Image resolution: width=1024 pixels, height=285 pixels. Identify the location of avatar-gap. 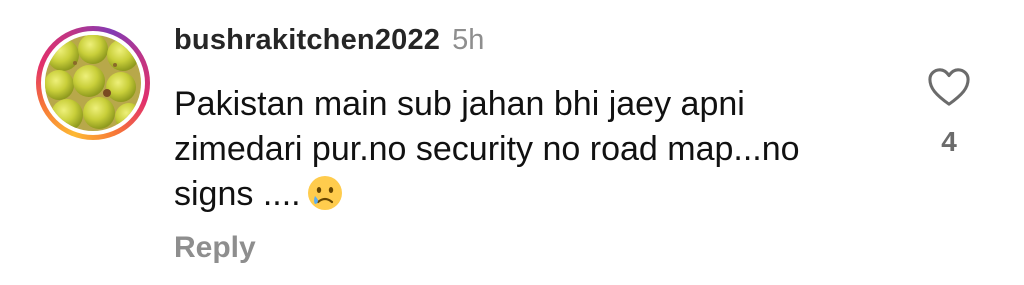
(93, 83).